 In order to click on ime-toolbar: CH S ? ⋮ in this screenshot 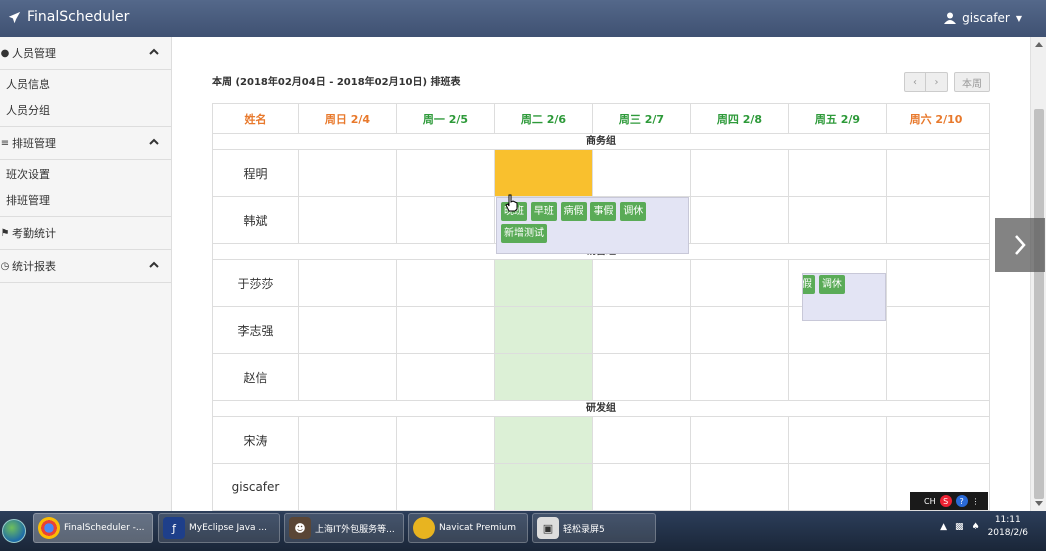, I will do `click(949, 501)`.